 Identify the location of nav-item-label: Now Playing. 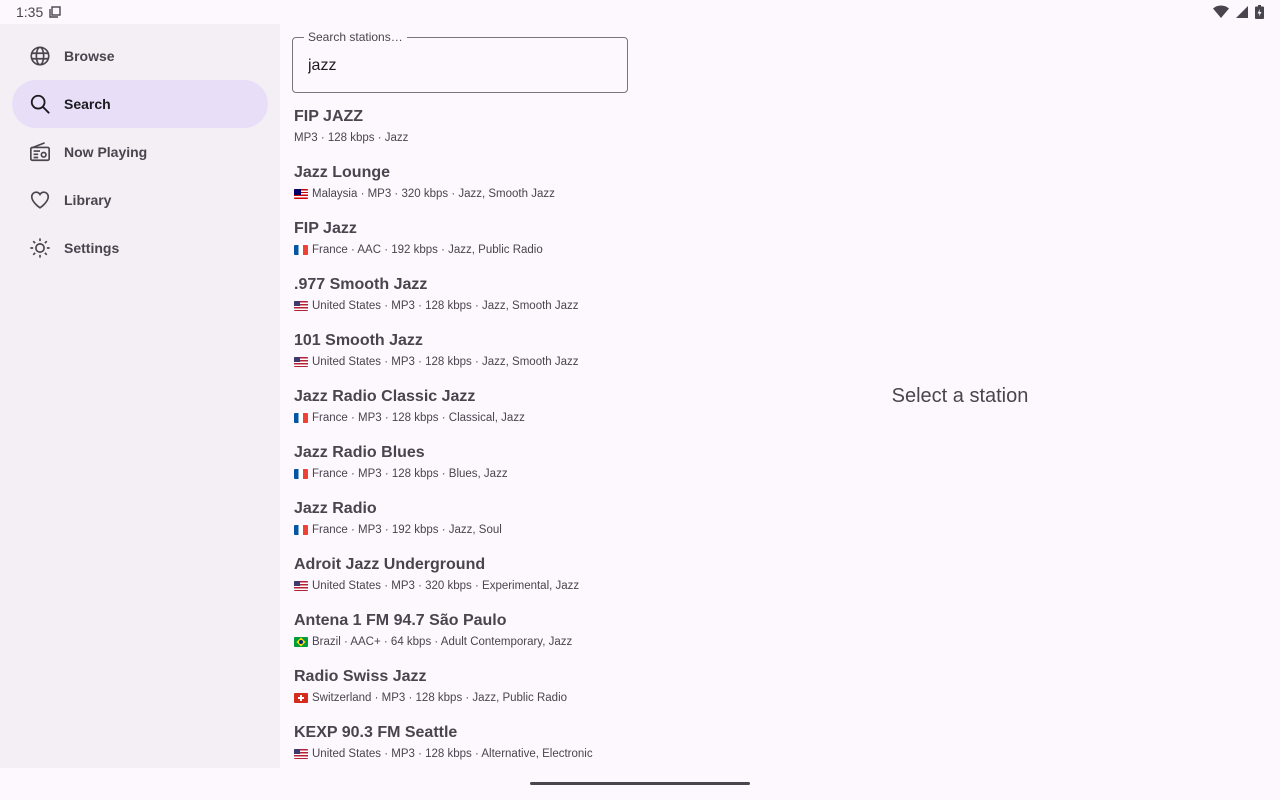
(106, 152).